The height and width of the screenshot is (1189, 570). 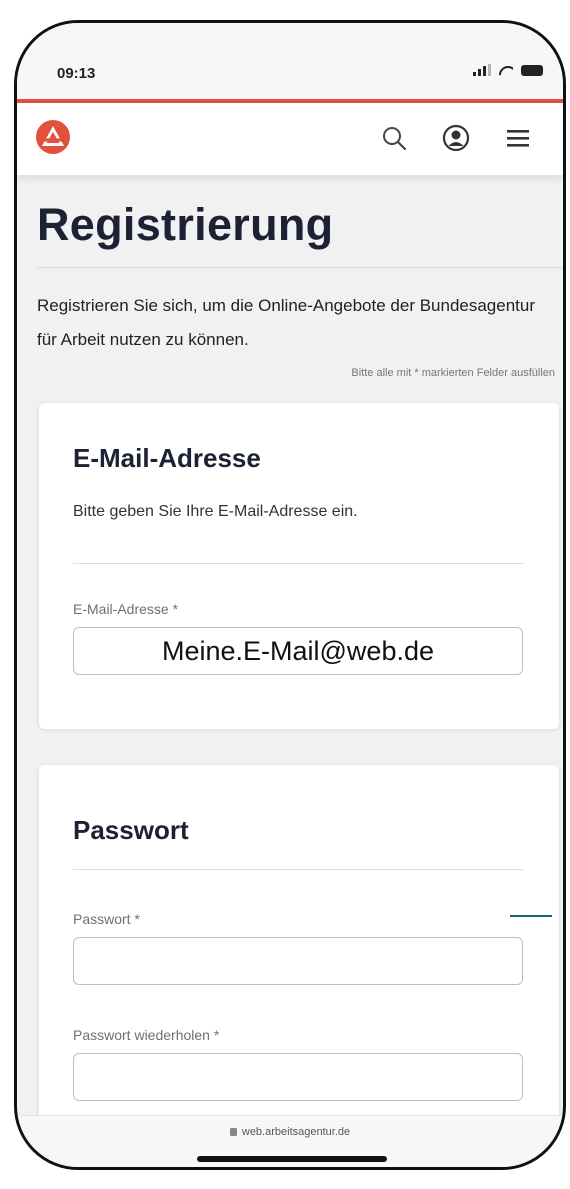 I want to click on menu-icon, so click(x=518, y=138).